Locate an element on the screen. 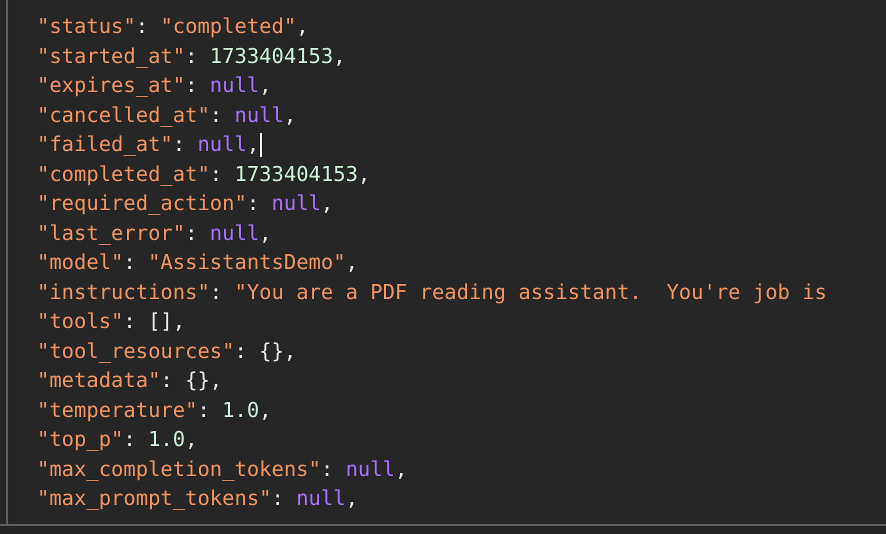 The height and width of the screenshot is (534, 886). code-line: "failed_at": null, is located at coordinates (148, 144).